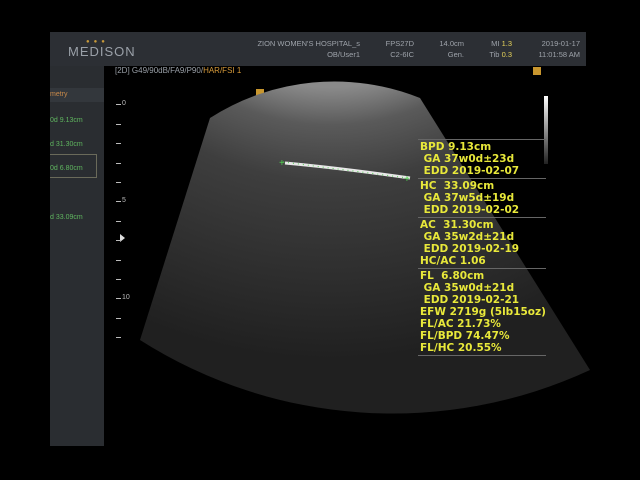 This screenshot has height=480, width=640. What do you see at coordinates (452, 276) in the screenshot?
I see `fl-value: FL 6.80cm` at bounding box center [452, 276].